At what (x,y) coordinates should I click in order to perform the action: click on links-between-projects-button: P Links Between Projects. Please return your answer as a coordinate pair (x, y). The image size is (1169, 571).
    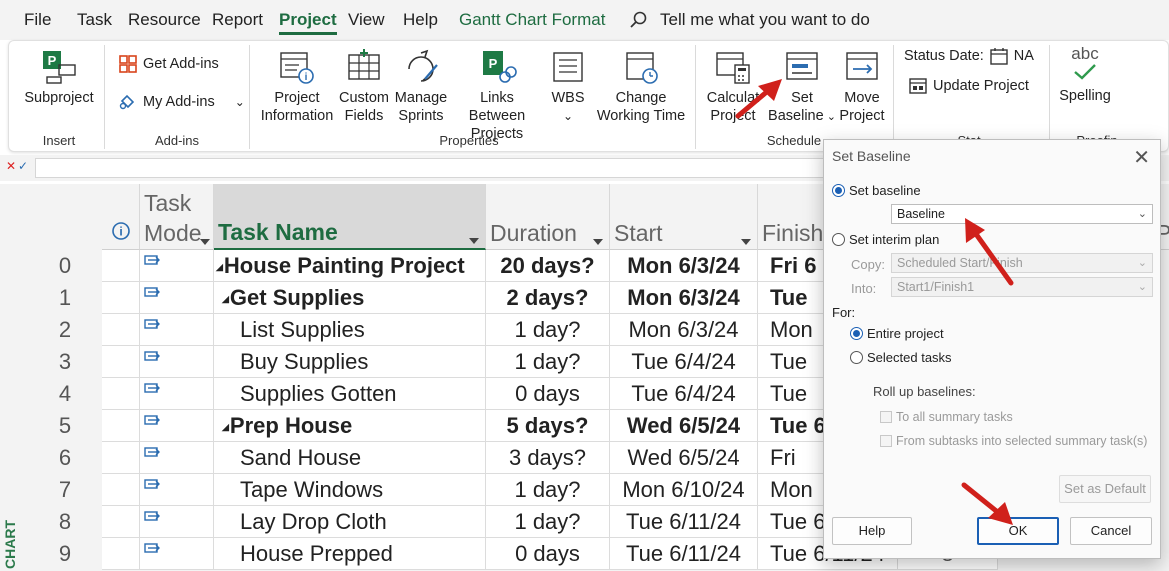
    Looking at the image, I should click on (497, 95).